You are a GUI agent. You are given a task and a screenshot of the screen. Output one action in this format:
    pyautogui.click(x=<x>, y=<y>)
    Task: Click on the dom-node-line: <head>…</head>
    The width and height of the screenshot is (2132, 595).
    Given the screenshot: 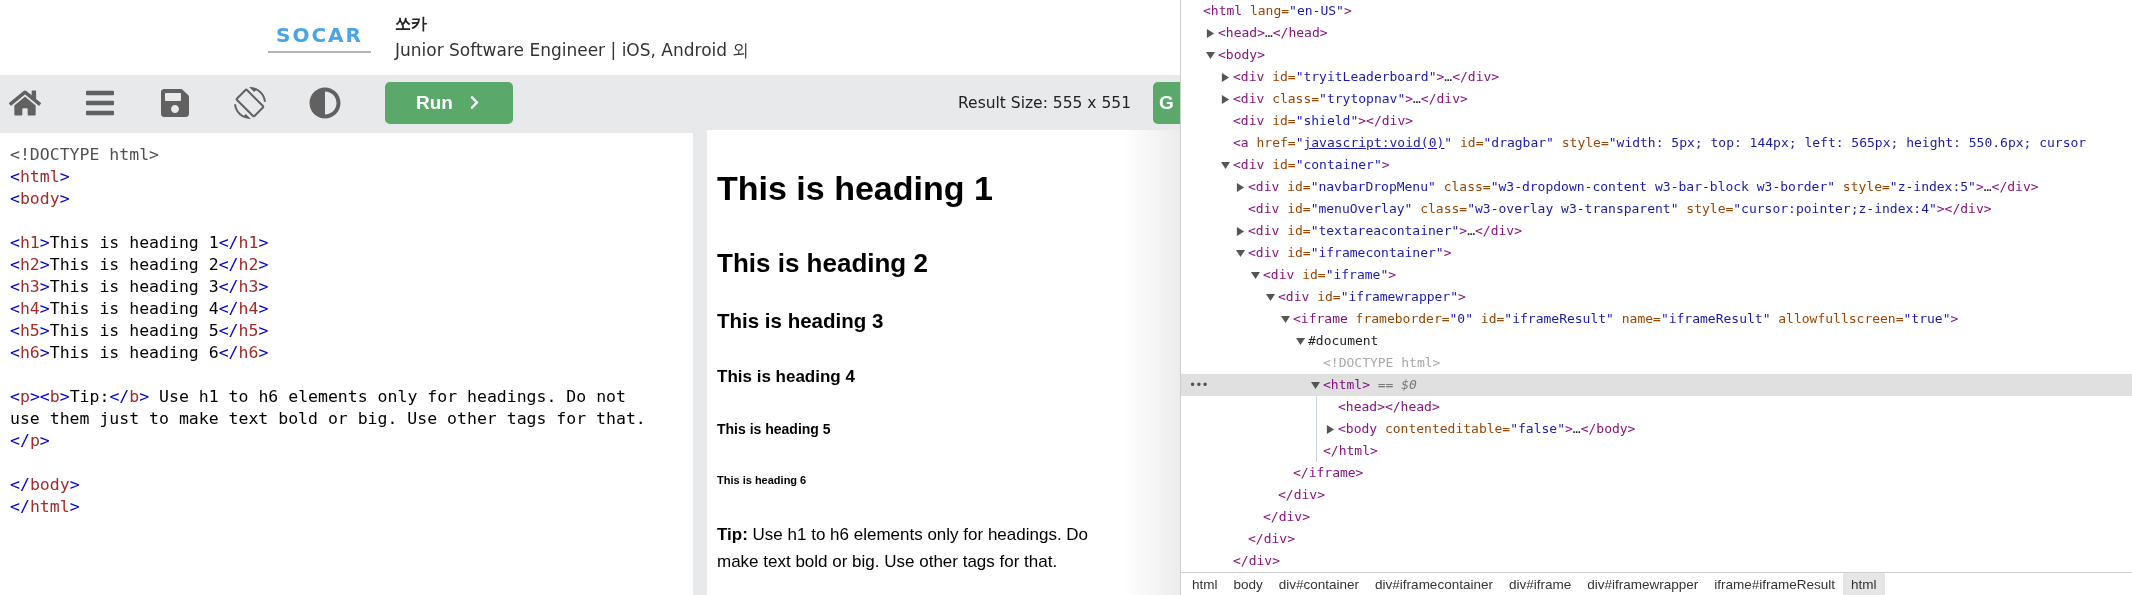 What is the action you would take?
    pyautogui.click(x=1273, y=33)
    